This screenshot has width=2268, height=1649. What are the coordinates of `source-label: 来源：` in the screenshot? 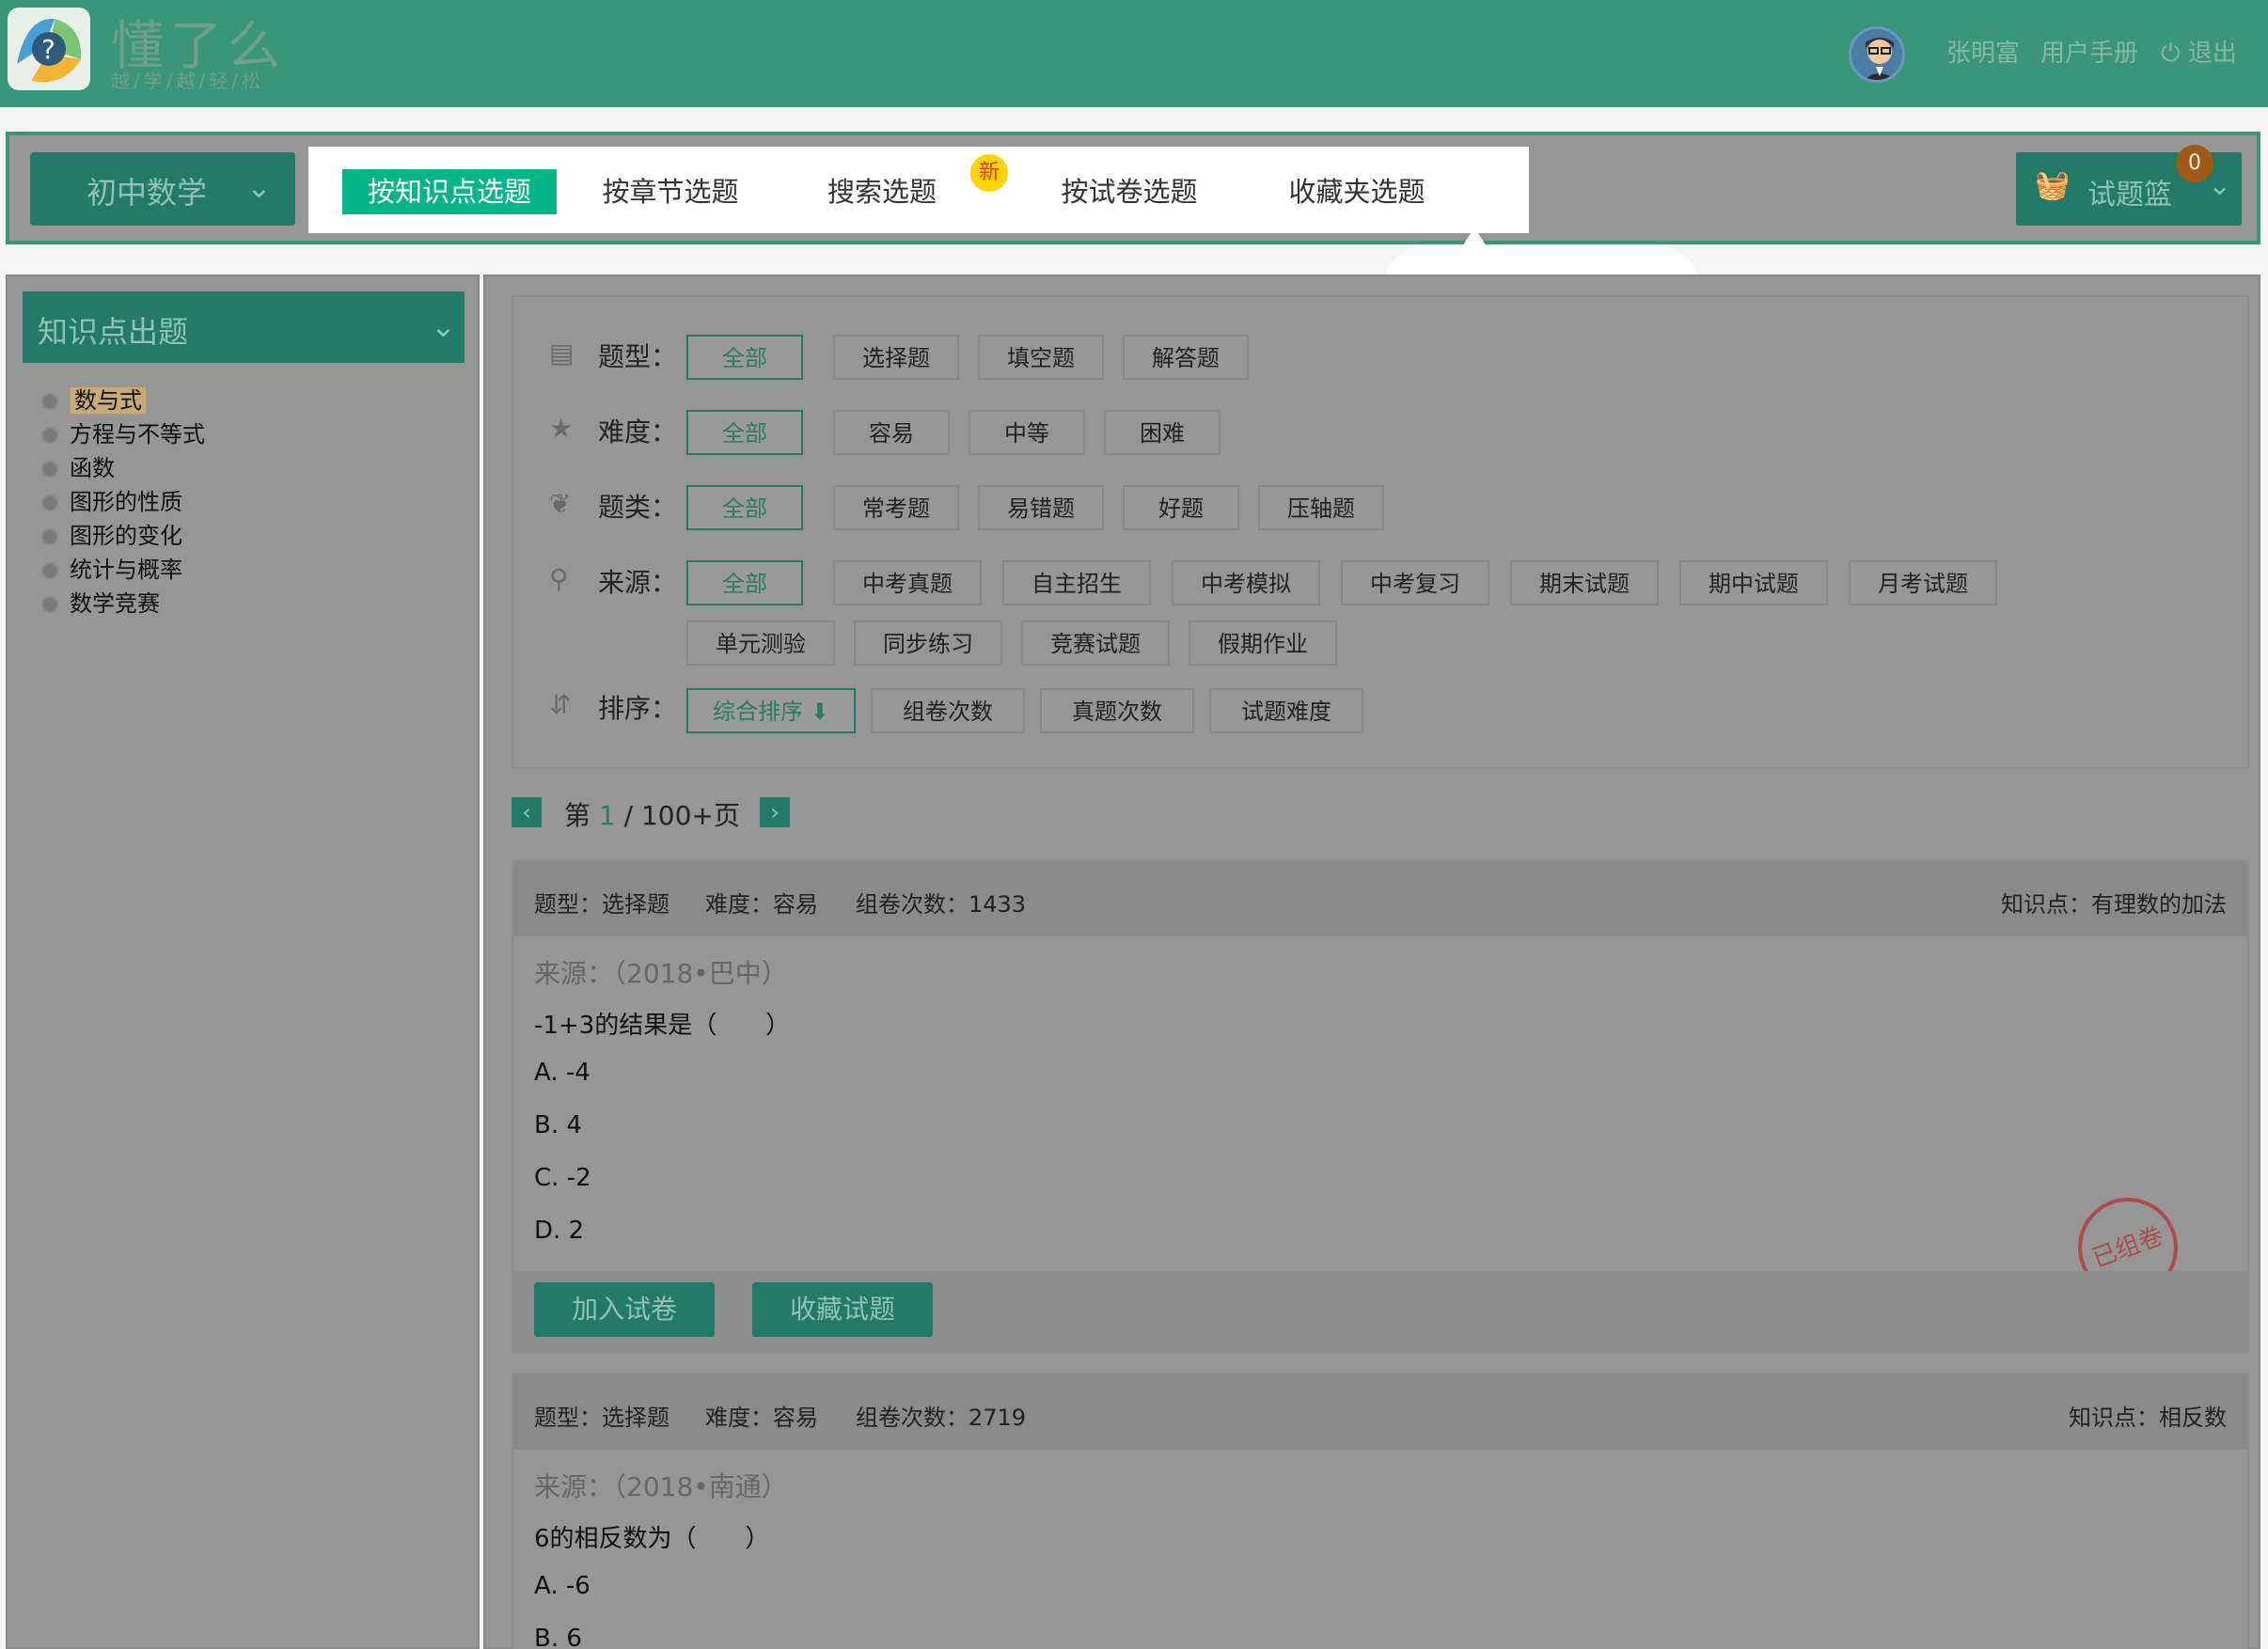 It's located at (638, 583).